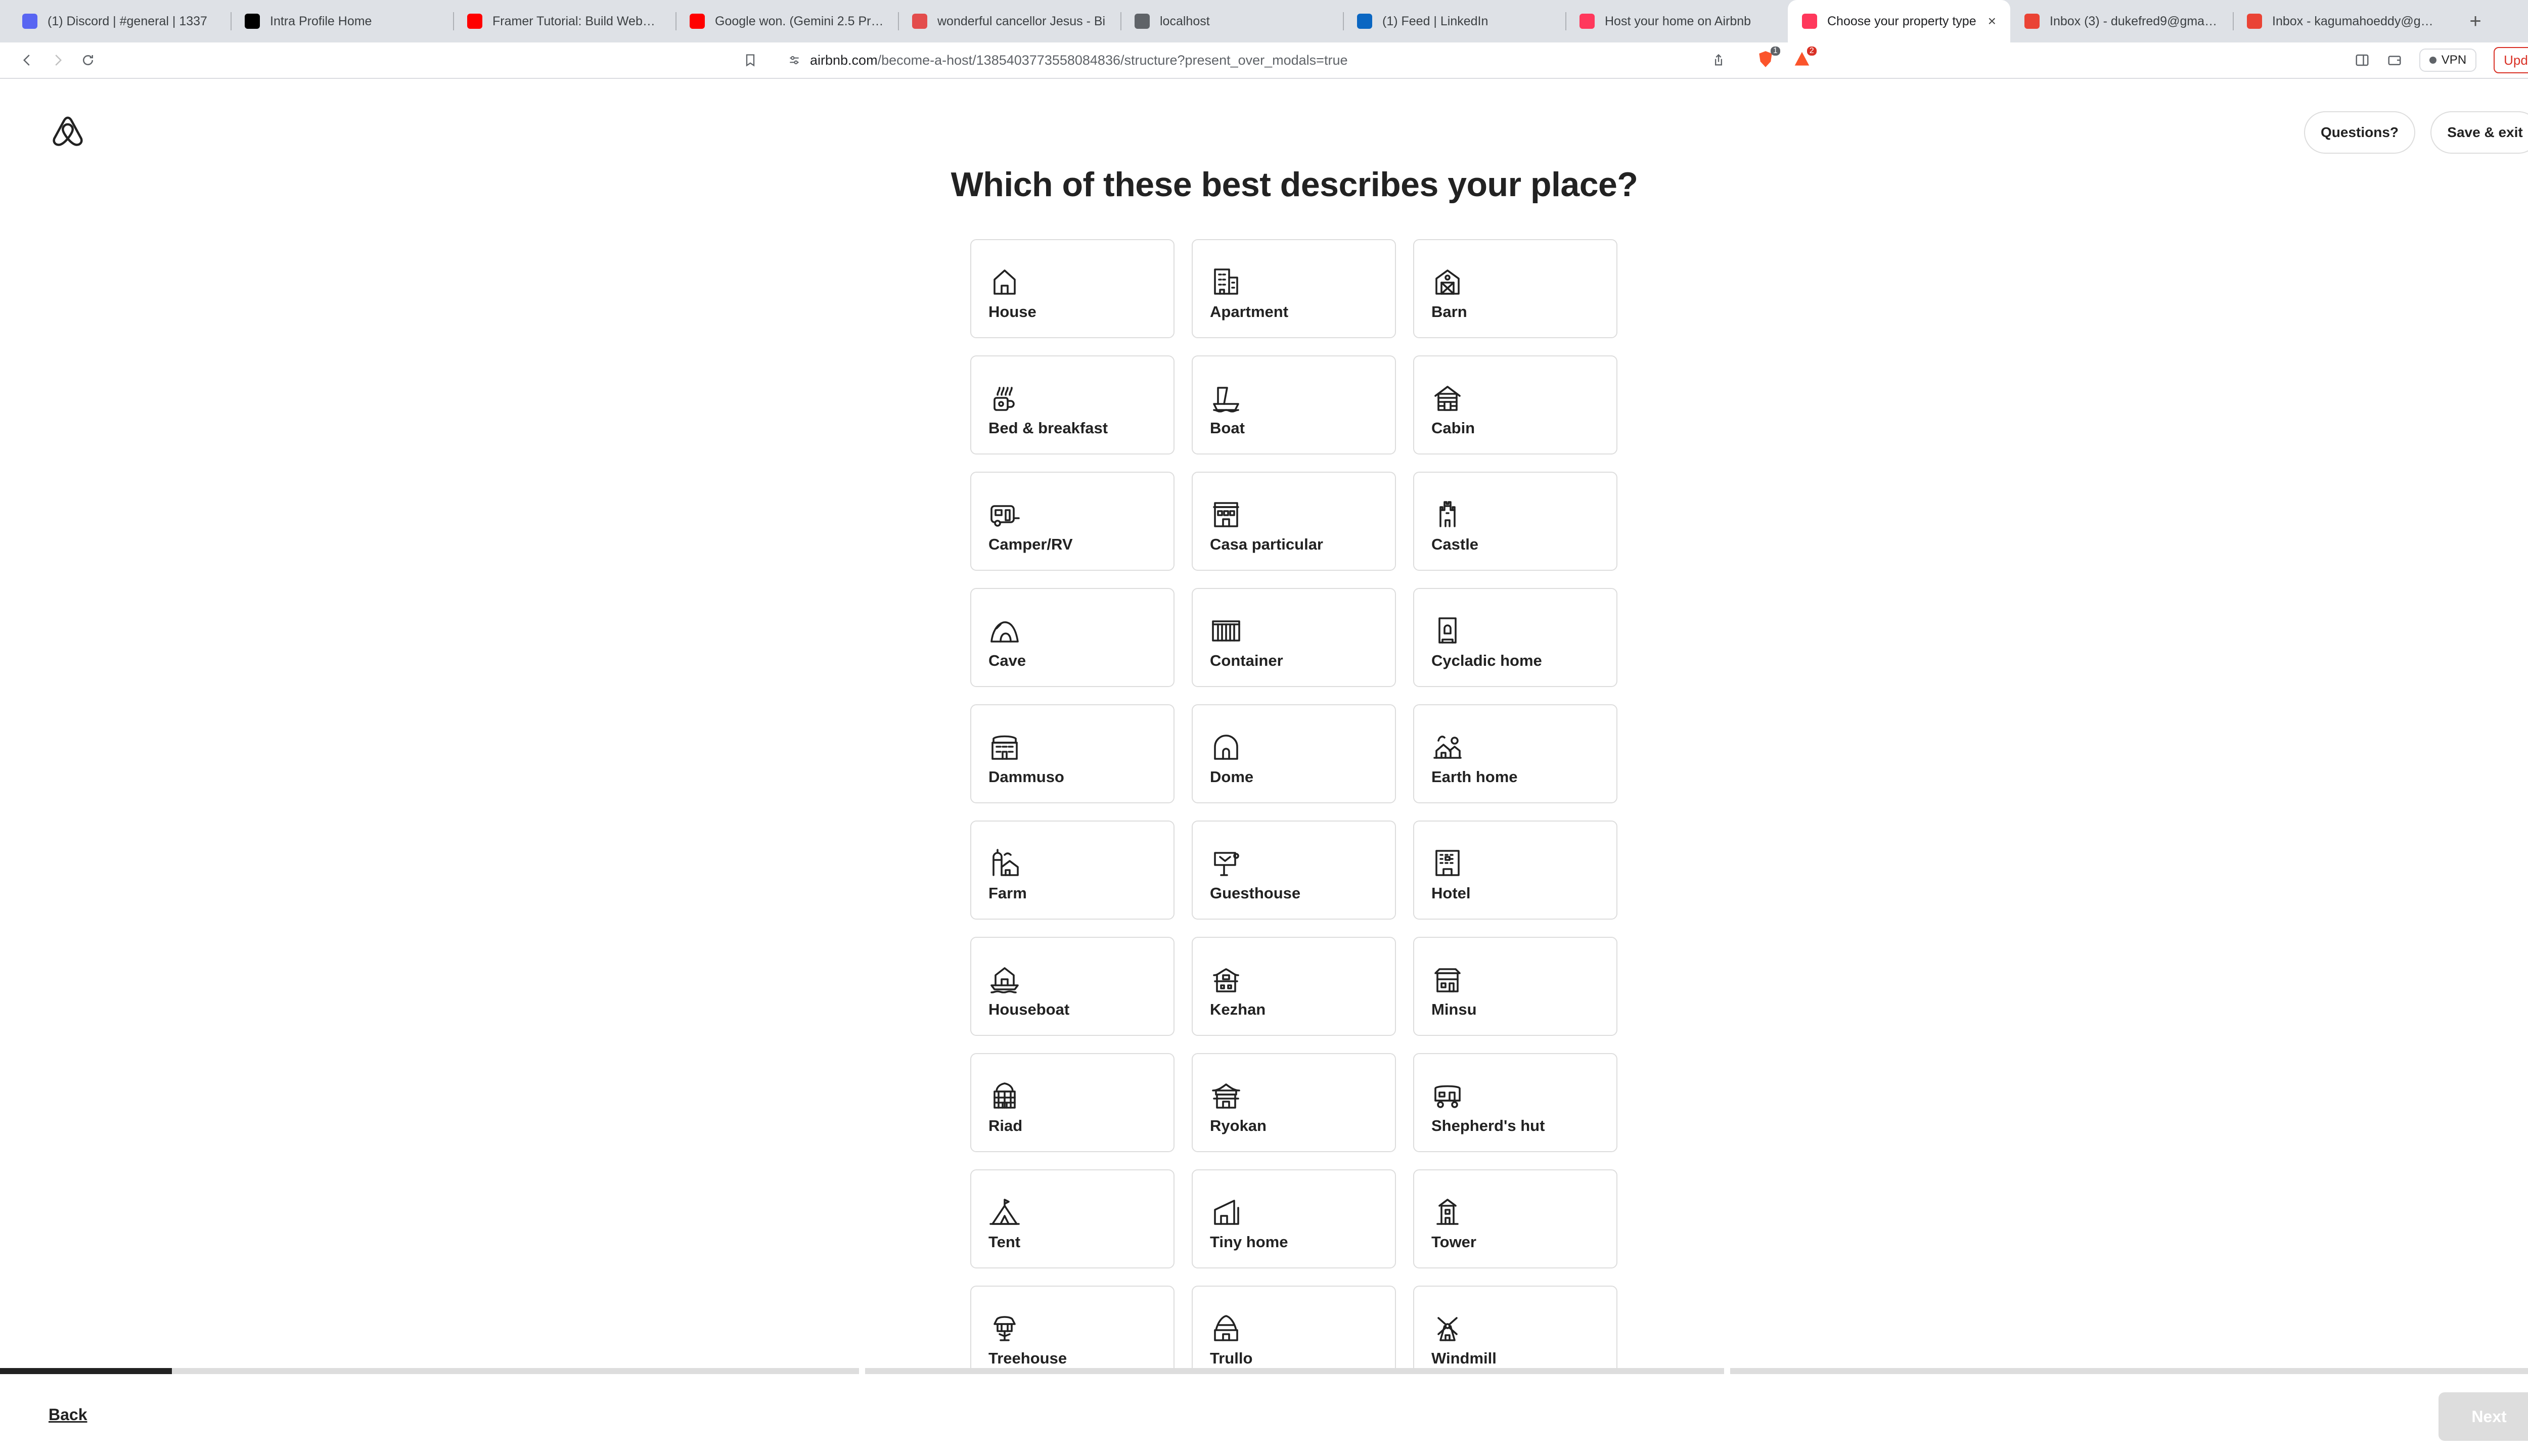  I want to click on property-type-label: Cabin, so click(1453, 428).